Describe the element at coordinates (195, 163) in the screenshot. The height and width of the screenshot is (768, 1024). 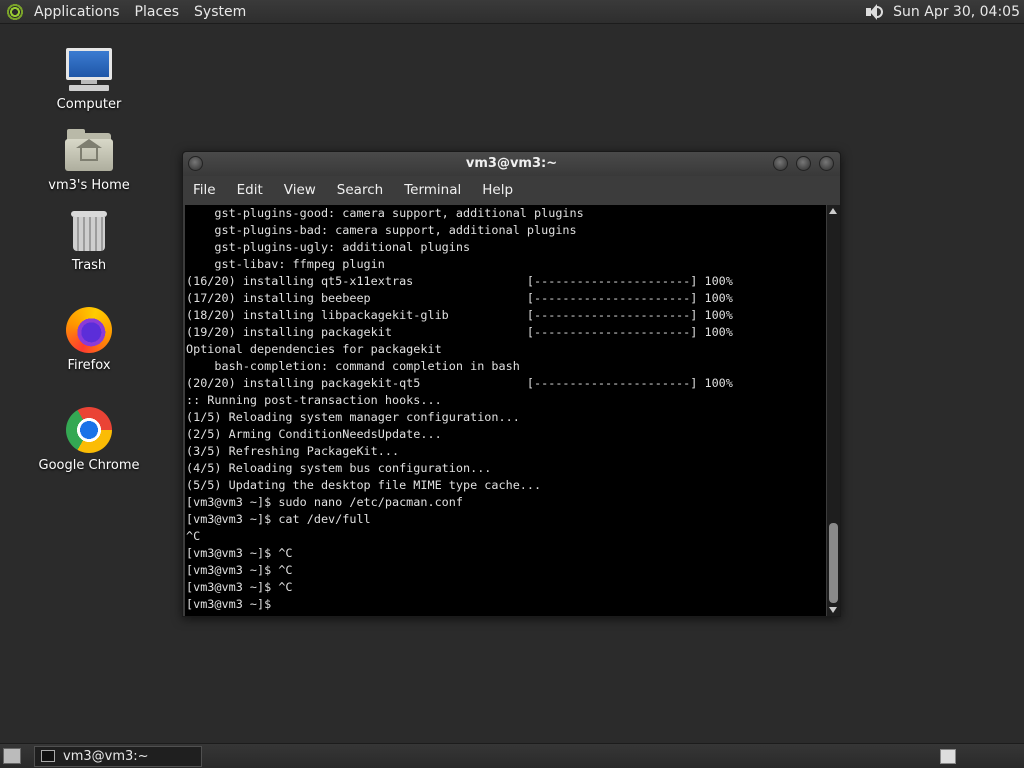
I see `window-menu-icon` at that location.